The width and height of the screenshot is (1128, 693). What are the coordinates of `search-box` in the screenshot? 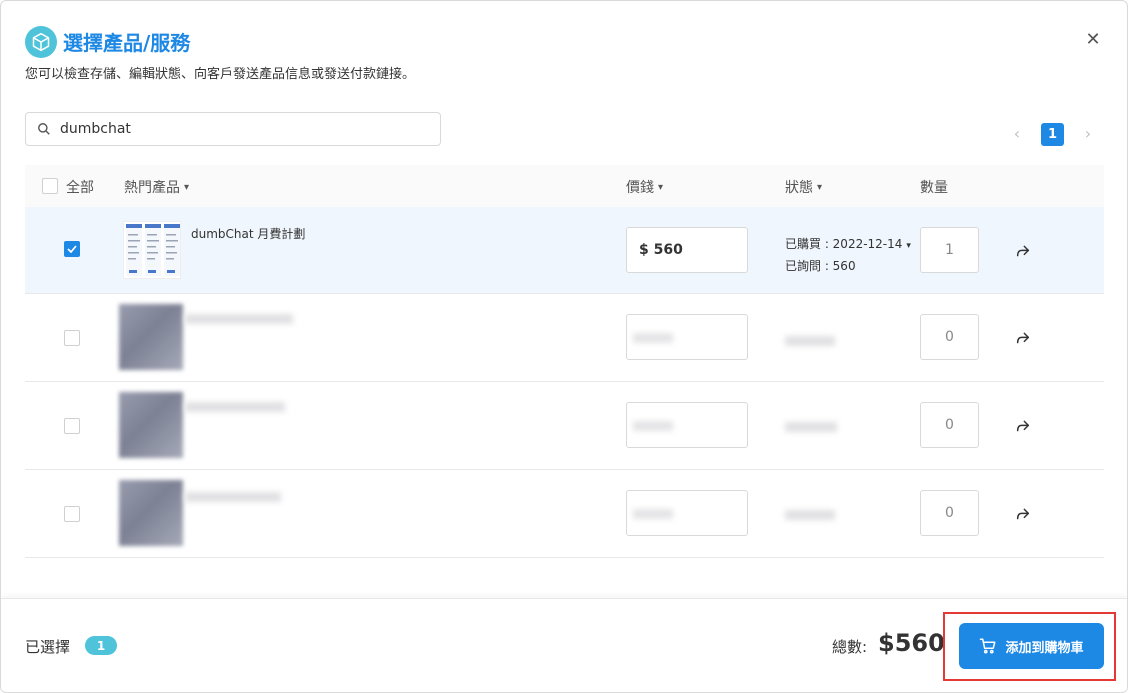 It's located at (233, 129).